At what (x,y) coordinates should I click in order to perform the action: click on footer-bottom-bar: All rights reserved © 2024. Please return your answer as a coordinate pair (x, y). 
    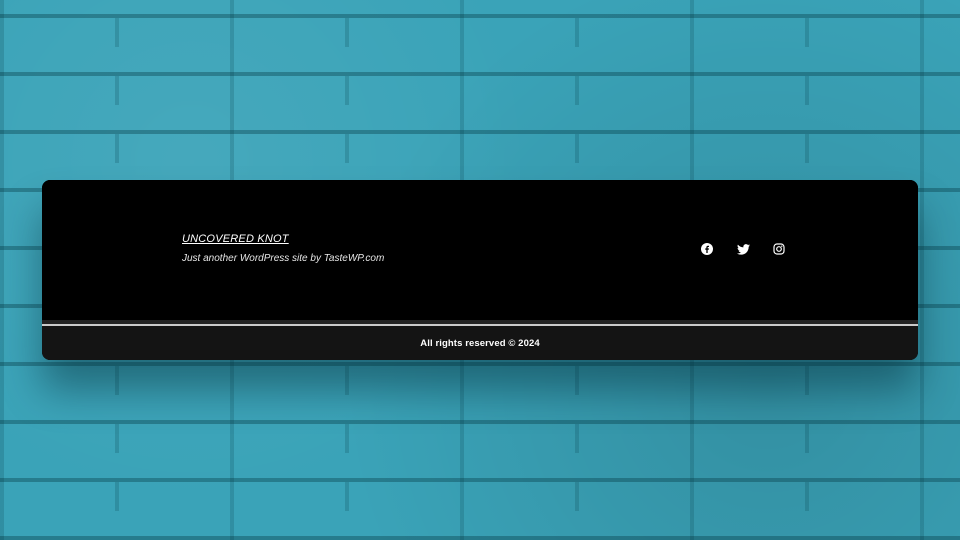
    Looking at the image, I should click on (480, 343).